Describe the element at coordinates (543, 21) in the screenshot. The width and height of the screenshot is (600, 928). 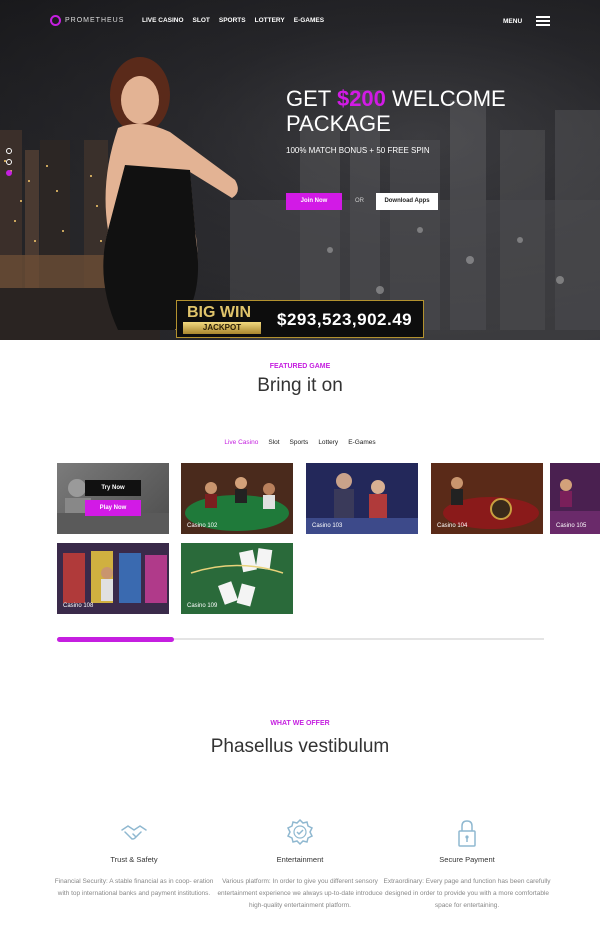
I see `hamburger-icon` at that location.